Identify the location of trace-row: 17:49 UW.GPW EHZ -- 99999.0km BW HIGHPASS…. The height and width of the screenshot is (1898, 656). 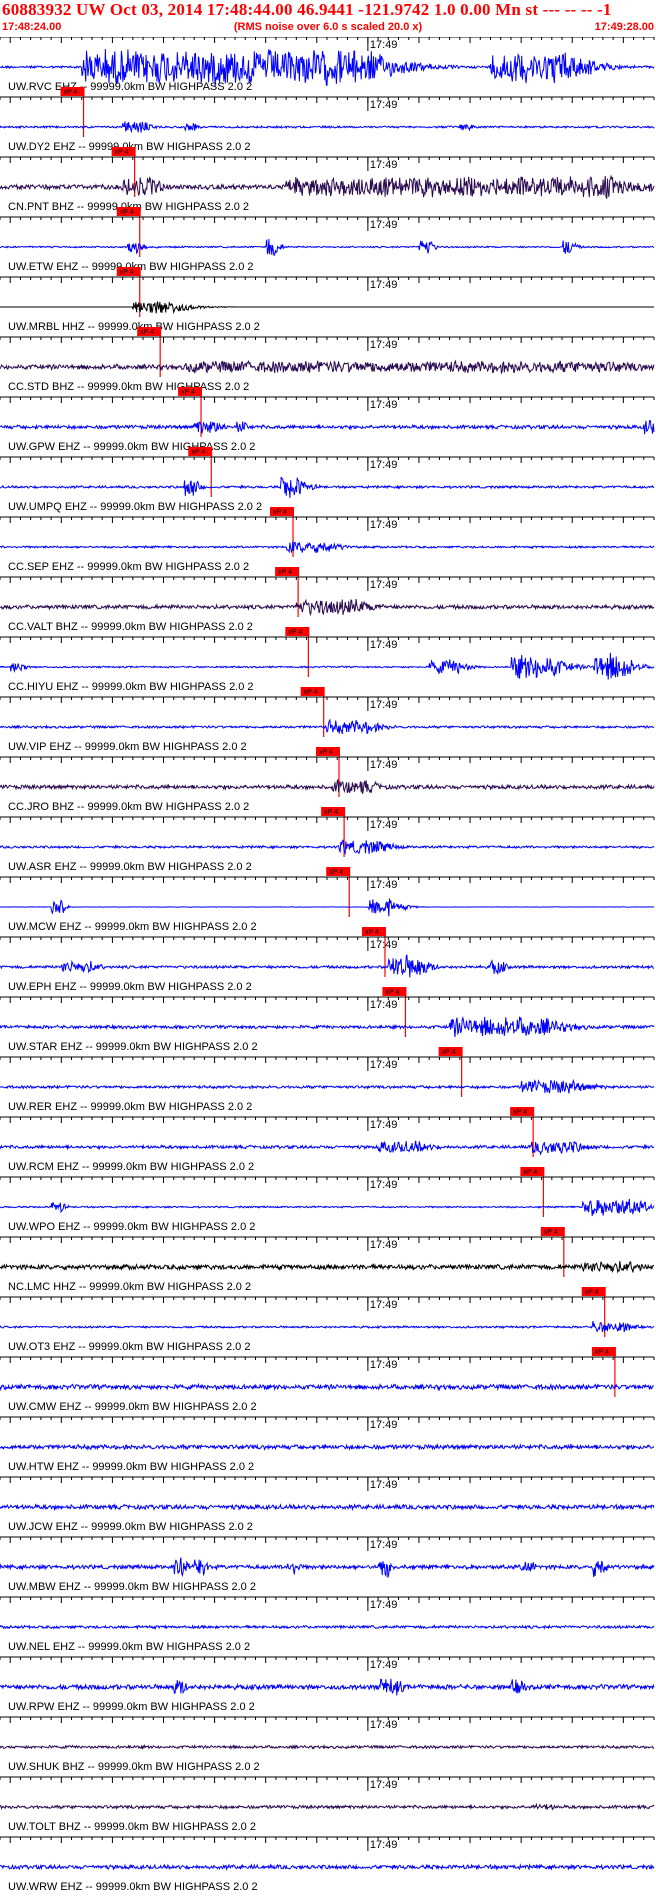
(327, 446).